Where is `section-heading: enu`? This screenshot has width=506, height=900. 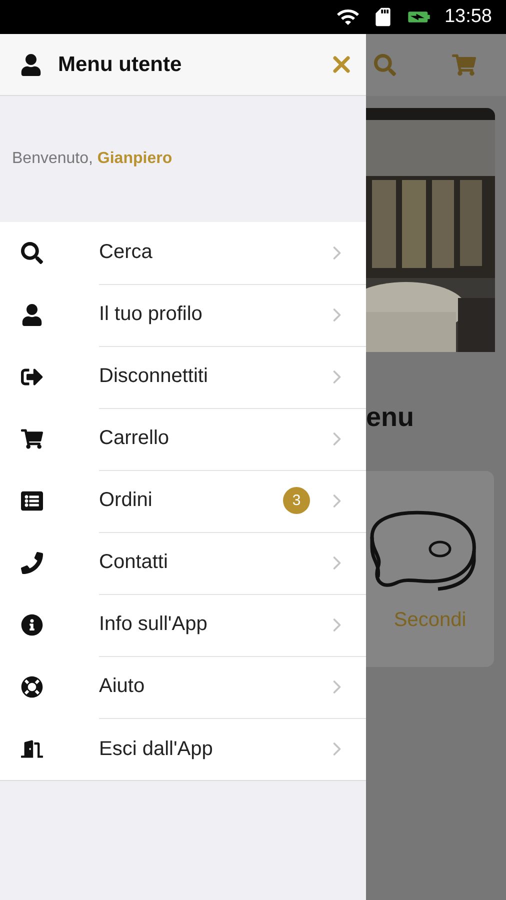
section-heading: enu is located at coordinates (391, 417).